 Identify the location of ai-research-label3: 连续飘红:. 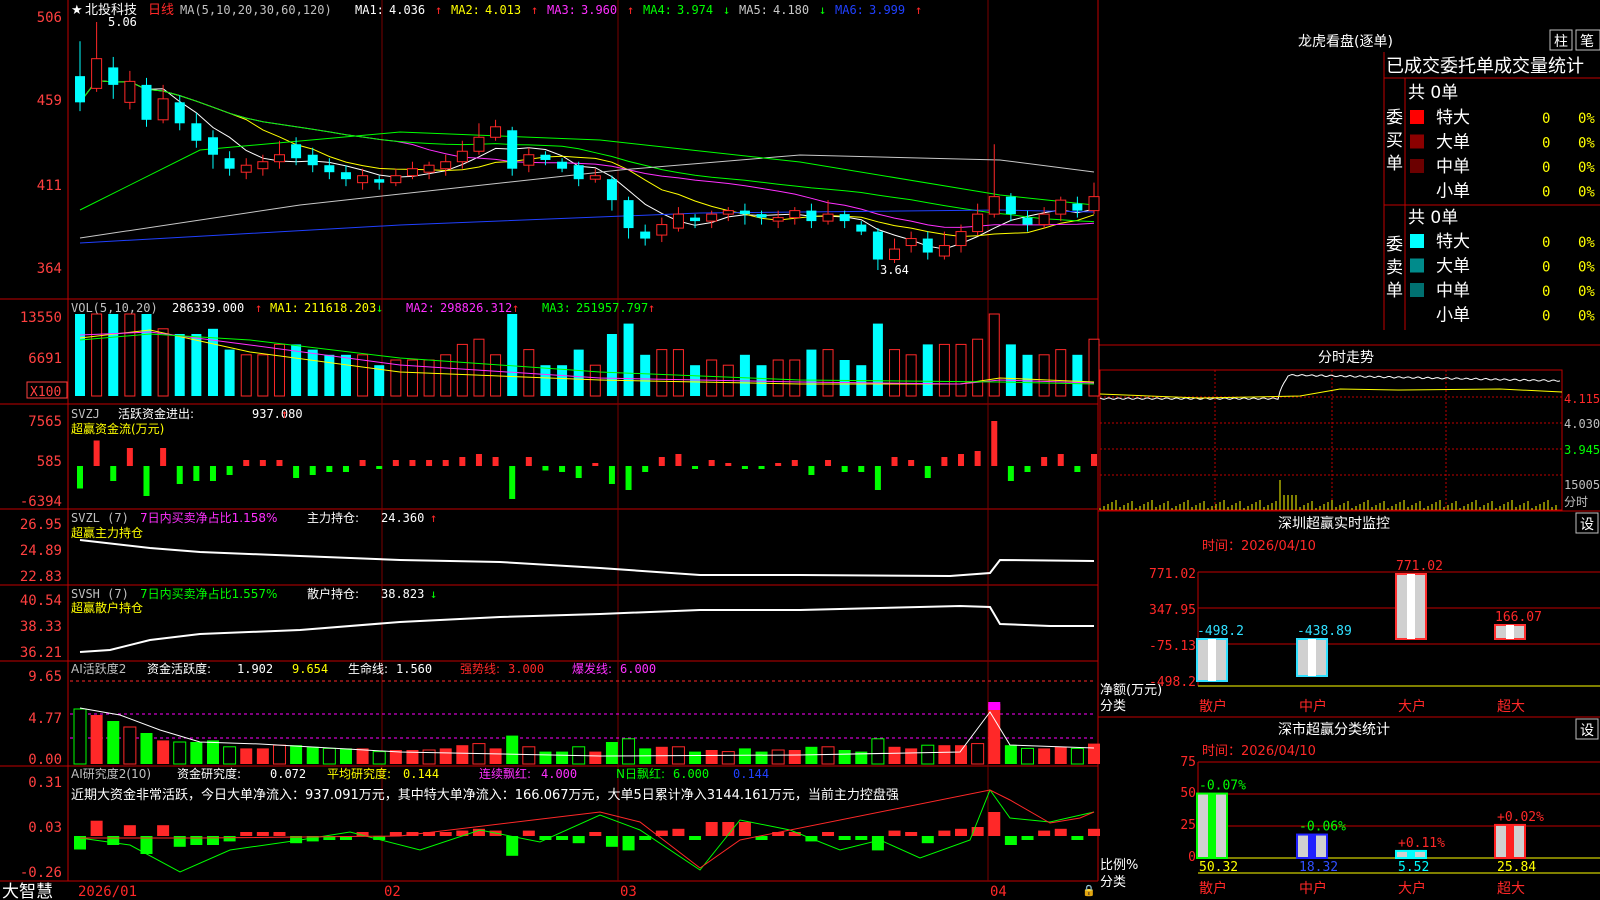
(505, 773).